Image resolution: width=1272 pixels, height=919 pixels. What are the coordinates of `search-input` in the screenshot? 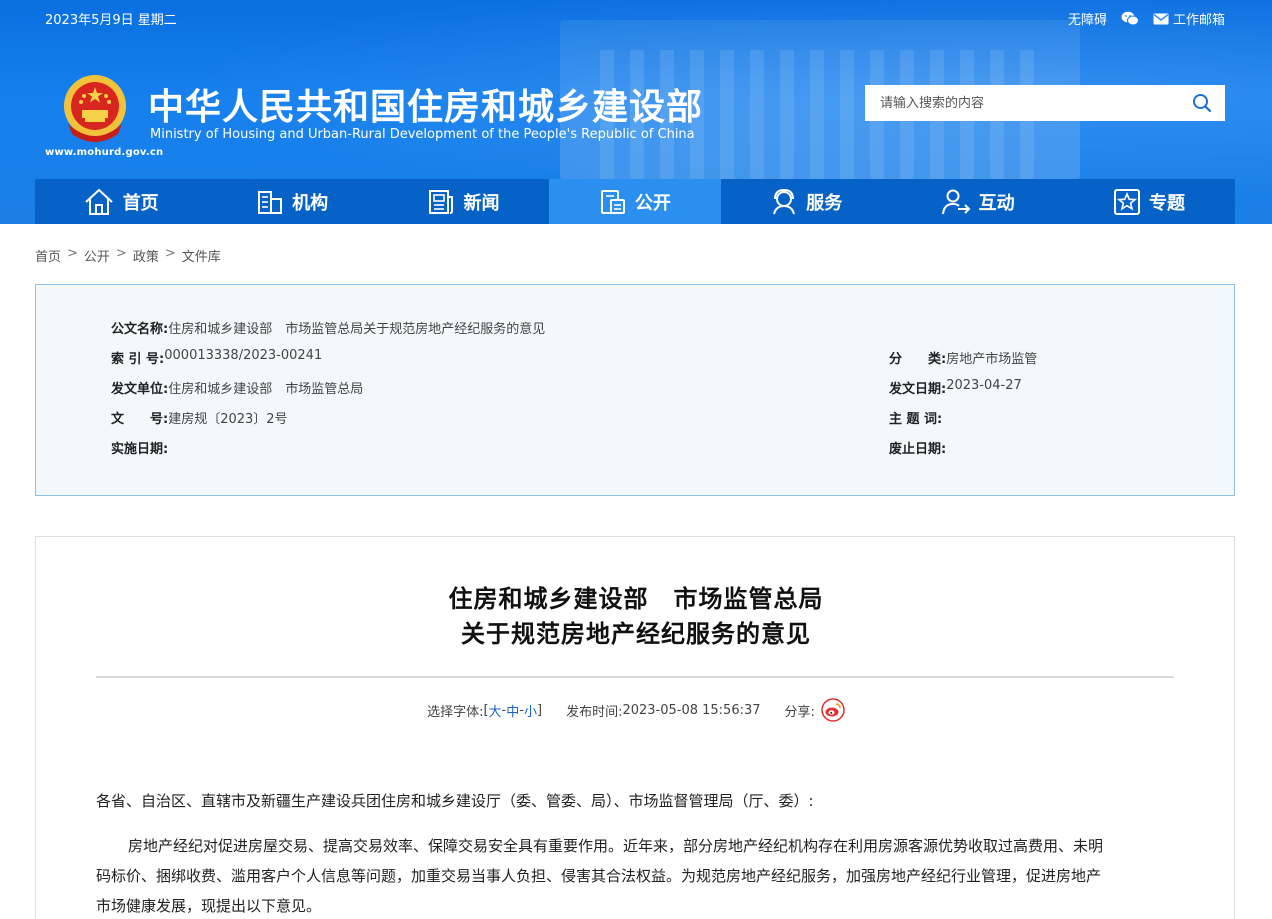 It's located at (1022, 103).